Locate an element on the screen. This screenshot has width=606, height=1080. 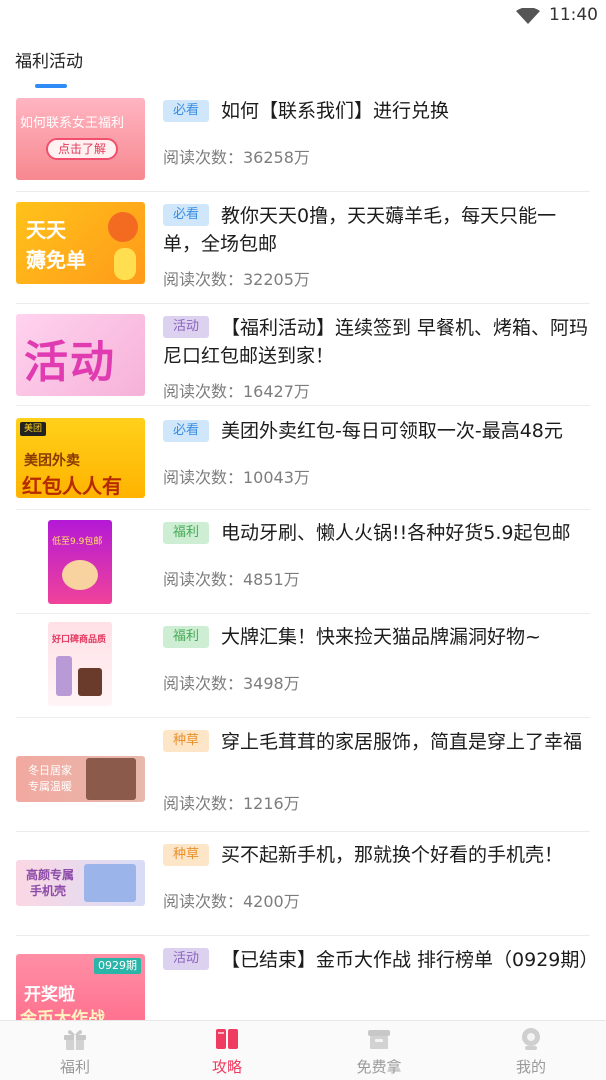
read-count: 阅读次数：3498万 is located at coordinates (231, 683).